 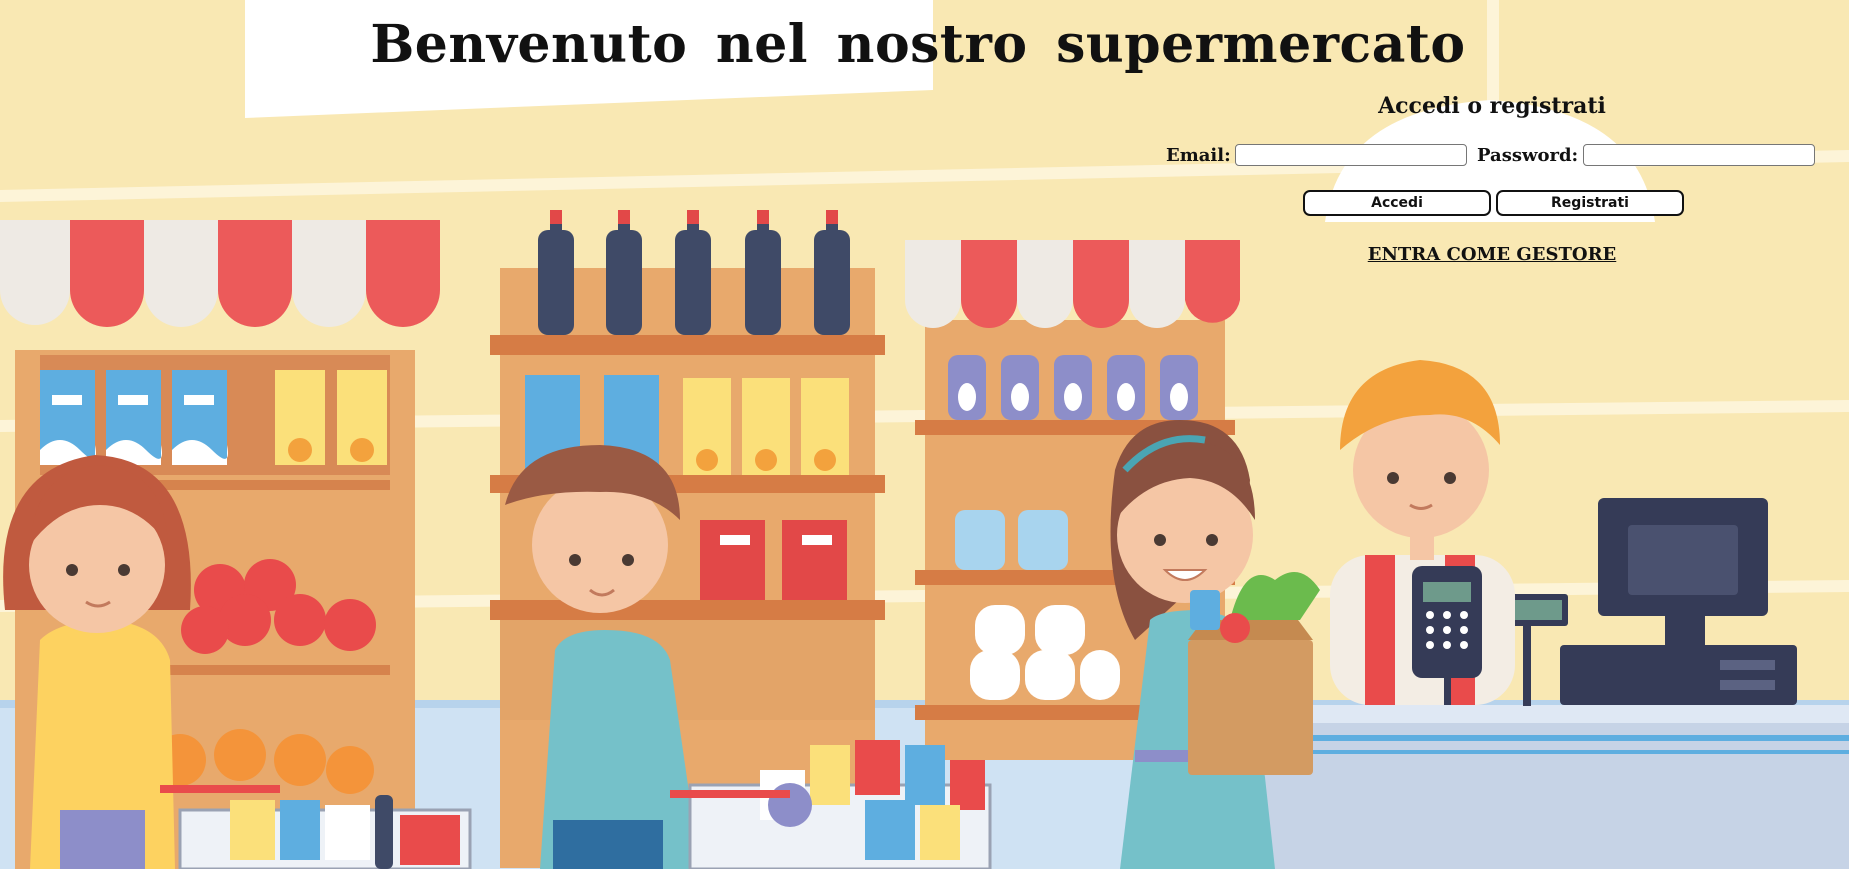 I want to click on page-title: Benvenuto nel nostro supermercato, so click(x=918, y=44).